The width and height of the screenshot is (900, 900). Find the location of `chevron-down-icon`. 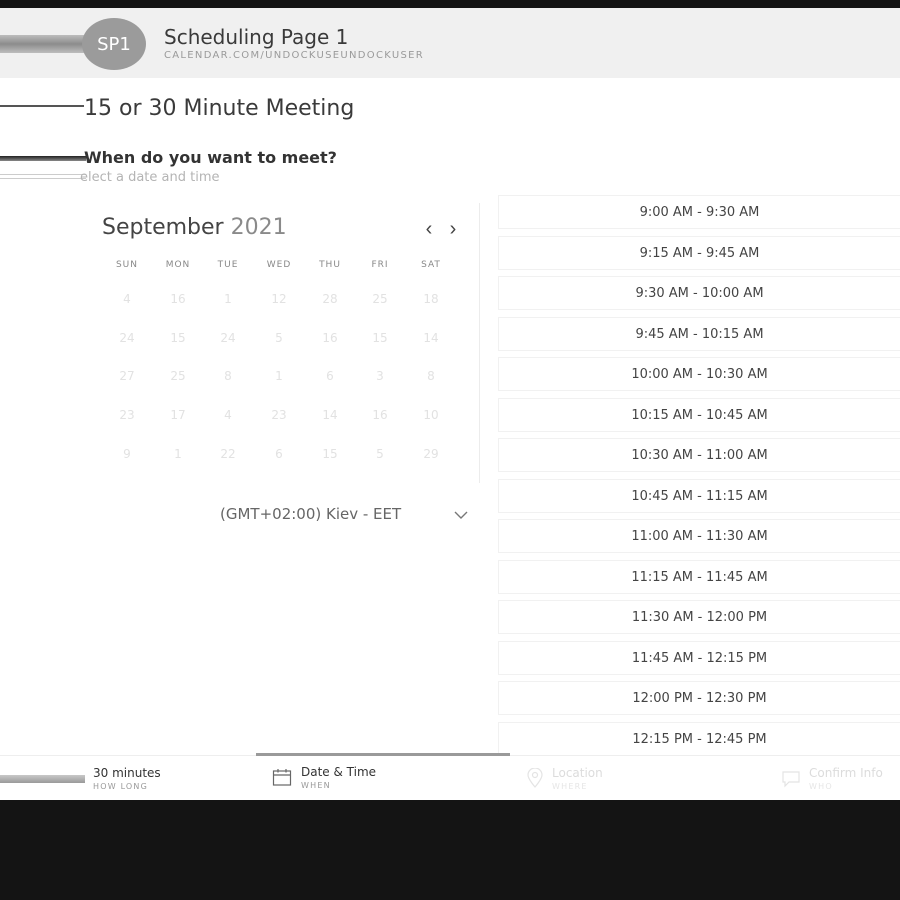

chevron-down-icon is located at coordinates (461, 515).